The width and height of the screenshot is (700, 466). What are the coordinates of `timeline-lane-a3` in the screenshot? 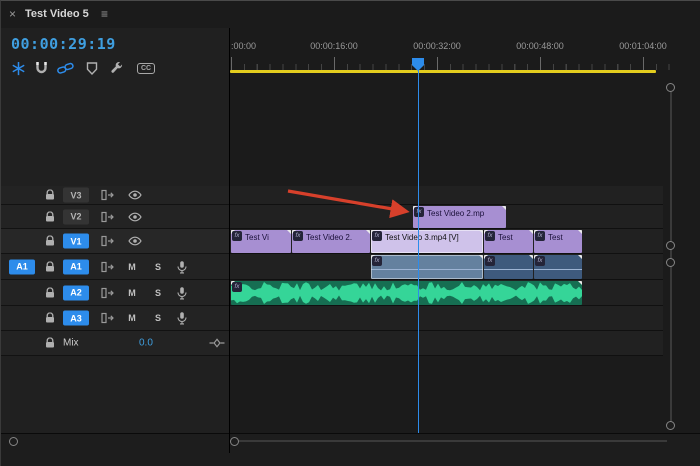 It's located at (446, 318).